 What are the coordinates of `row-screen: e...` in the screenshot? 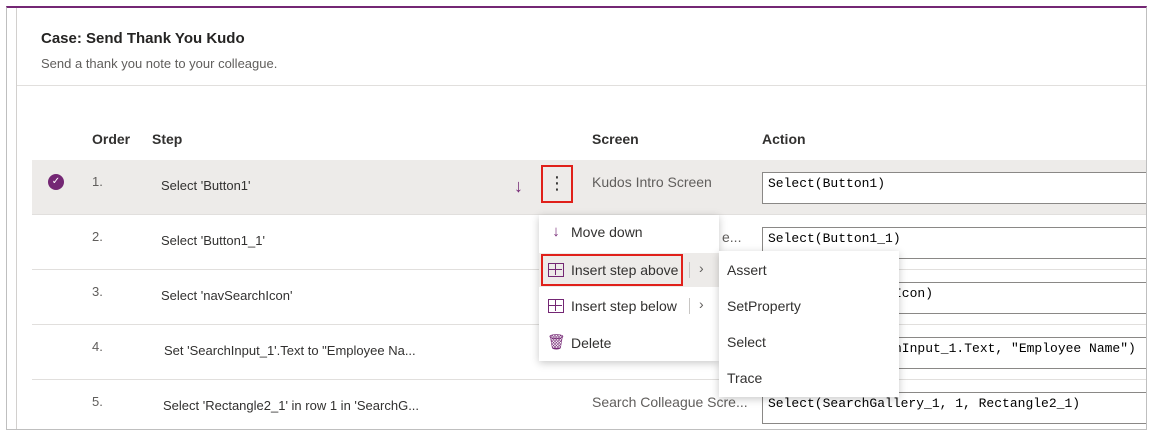 It's located at (732, 237).